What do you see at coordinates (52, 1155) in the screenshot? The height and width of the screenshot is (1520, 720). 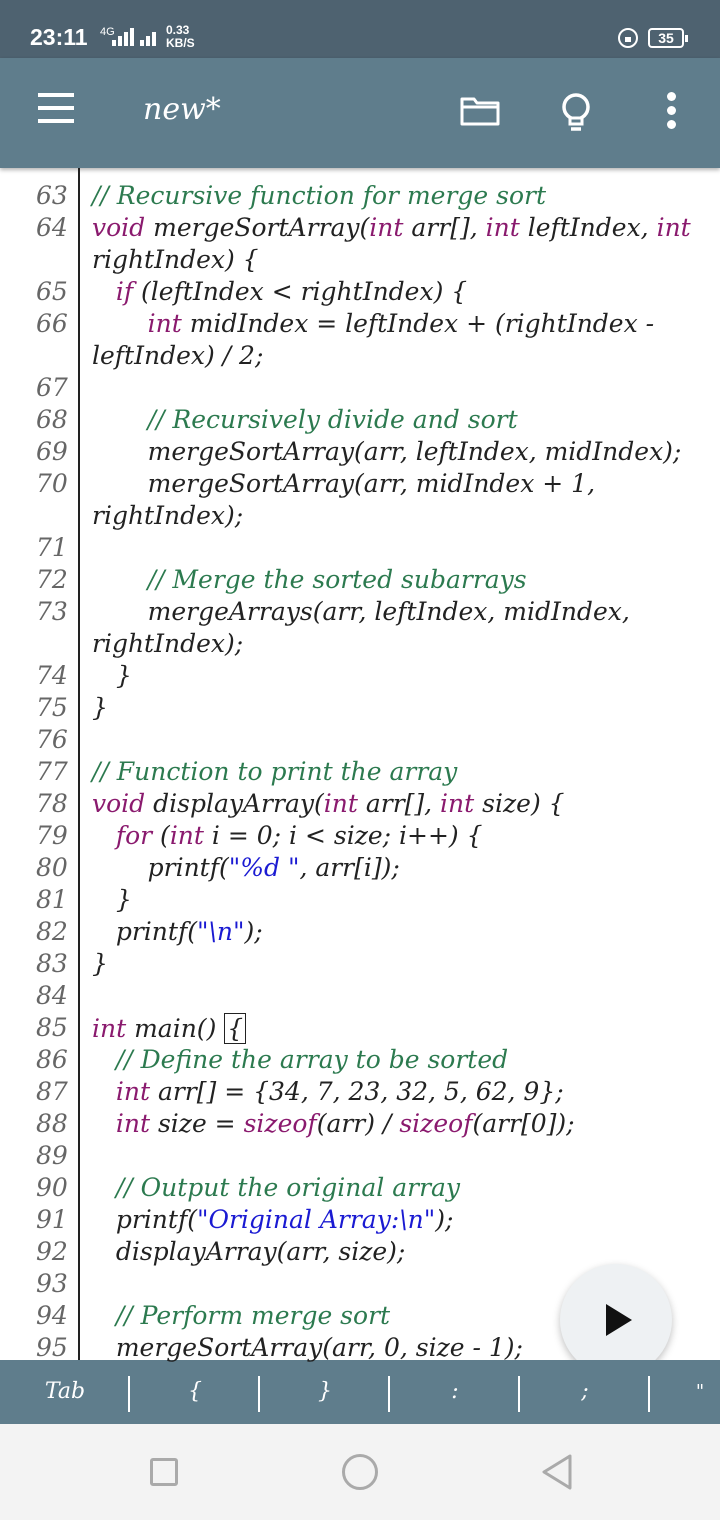 I see `line-number: 89` at bounding box center [52, 1155].